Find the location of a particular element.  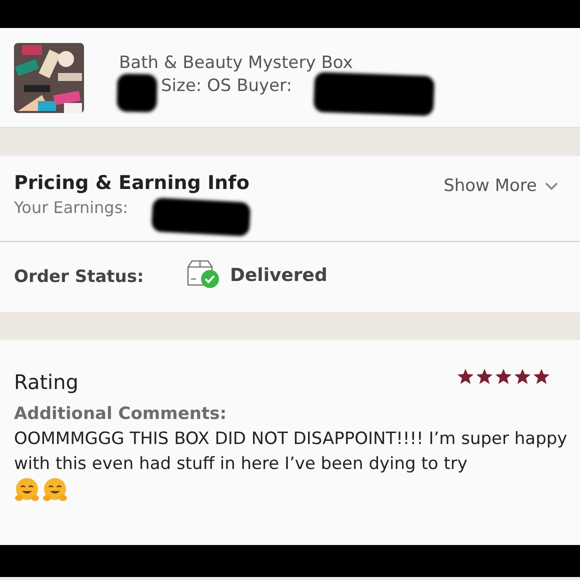

comments-label: Additional Comments: is located at coordinates (121, 414).